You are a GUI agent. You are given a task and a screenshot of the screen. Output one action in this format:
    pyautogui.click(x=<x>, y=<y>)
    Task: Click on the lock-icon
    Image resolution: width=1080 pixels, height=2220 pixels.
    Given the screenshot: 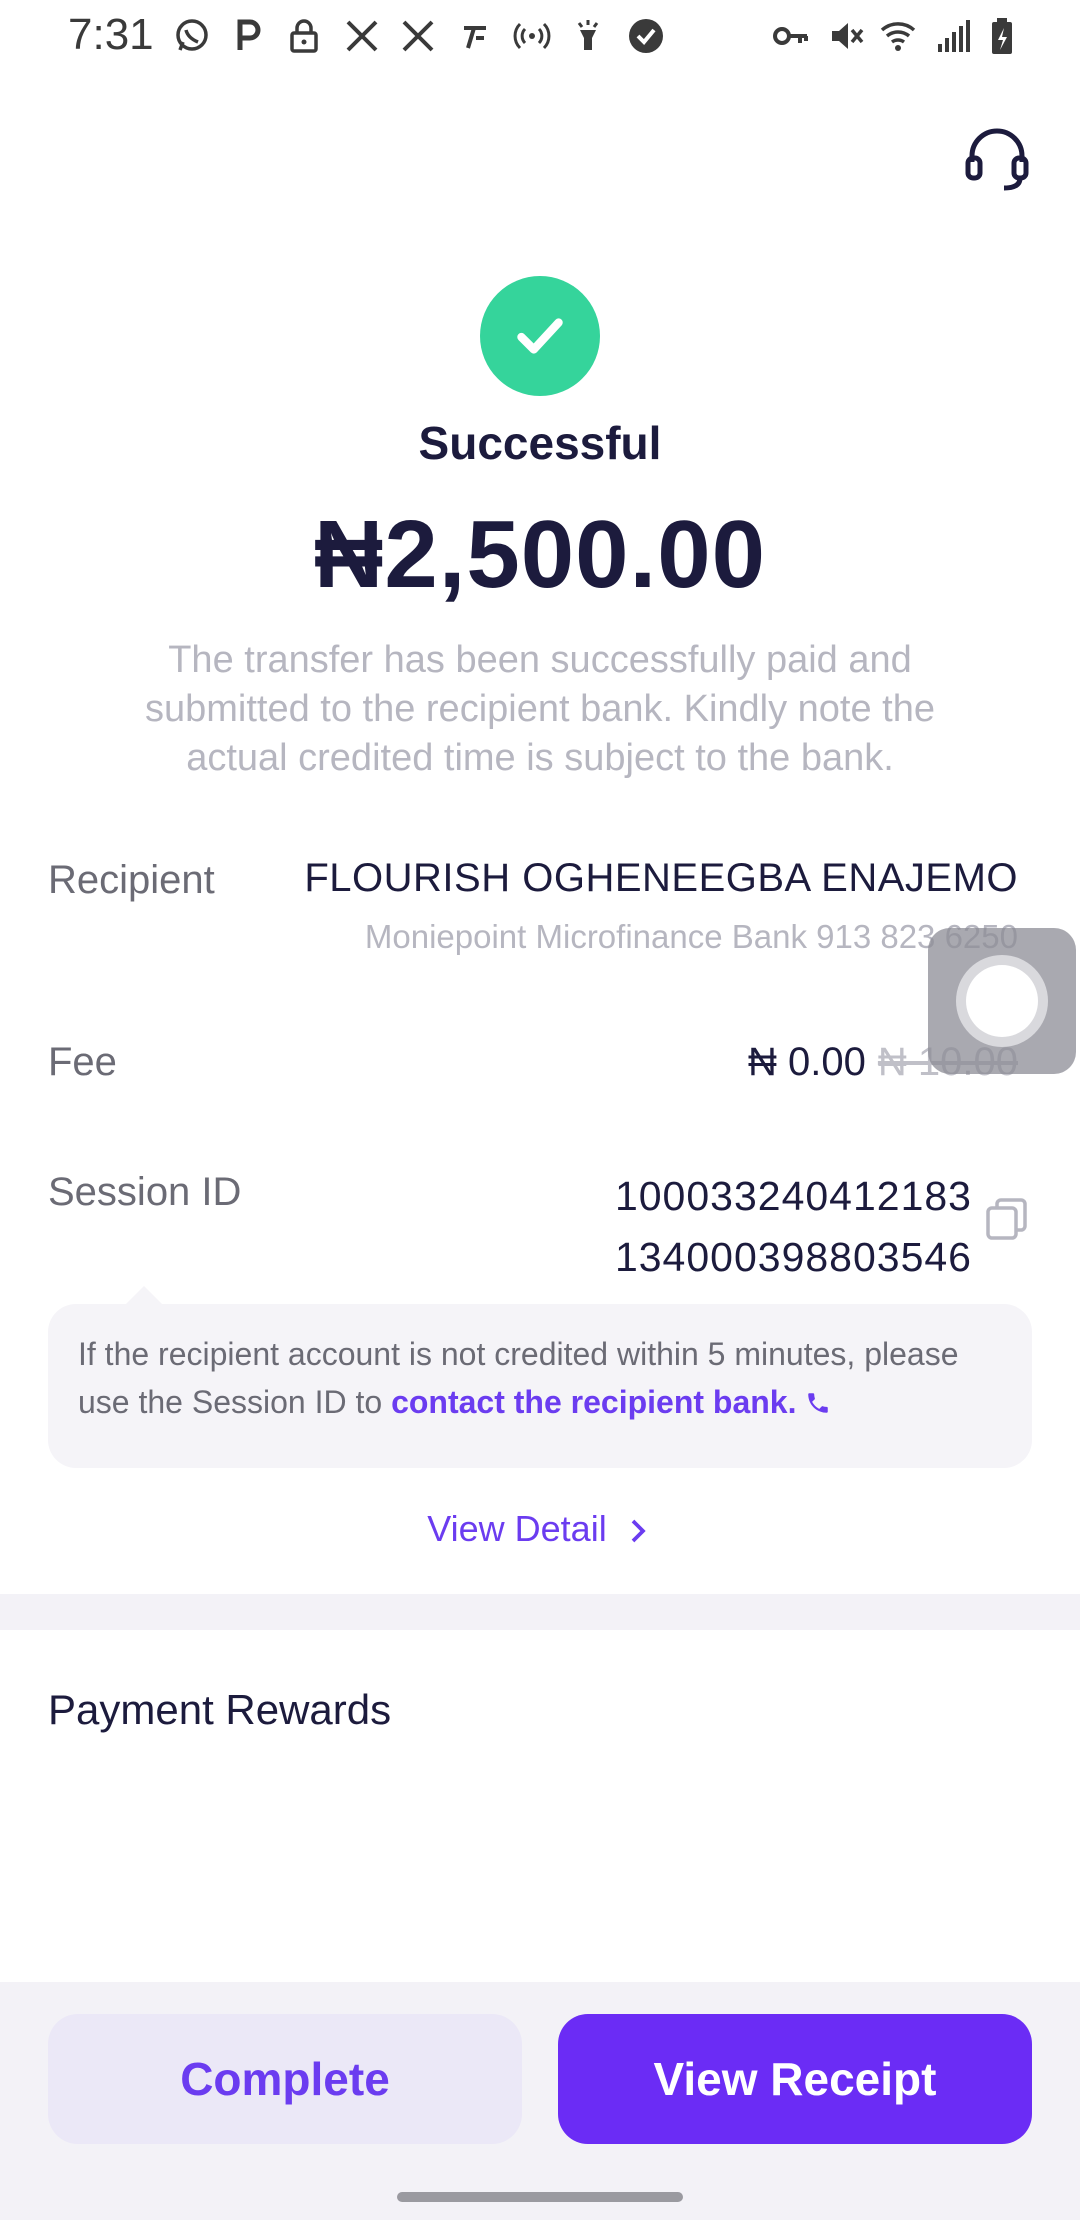 What is the action you would take?
    pyautogui.click(x=304, y=36)
    